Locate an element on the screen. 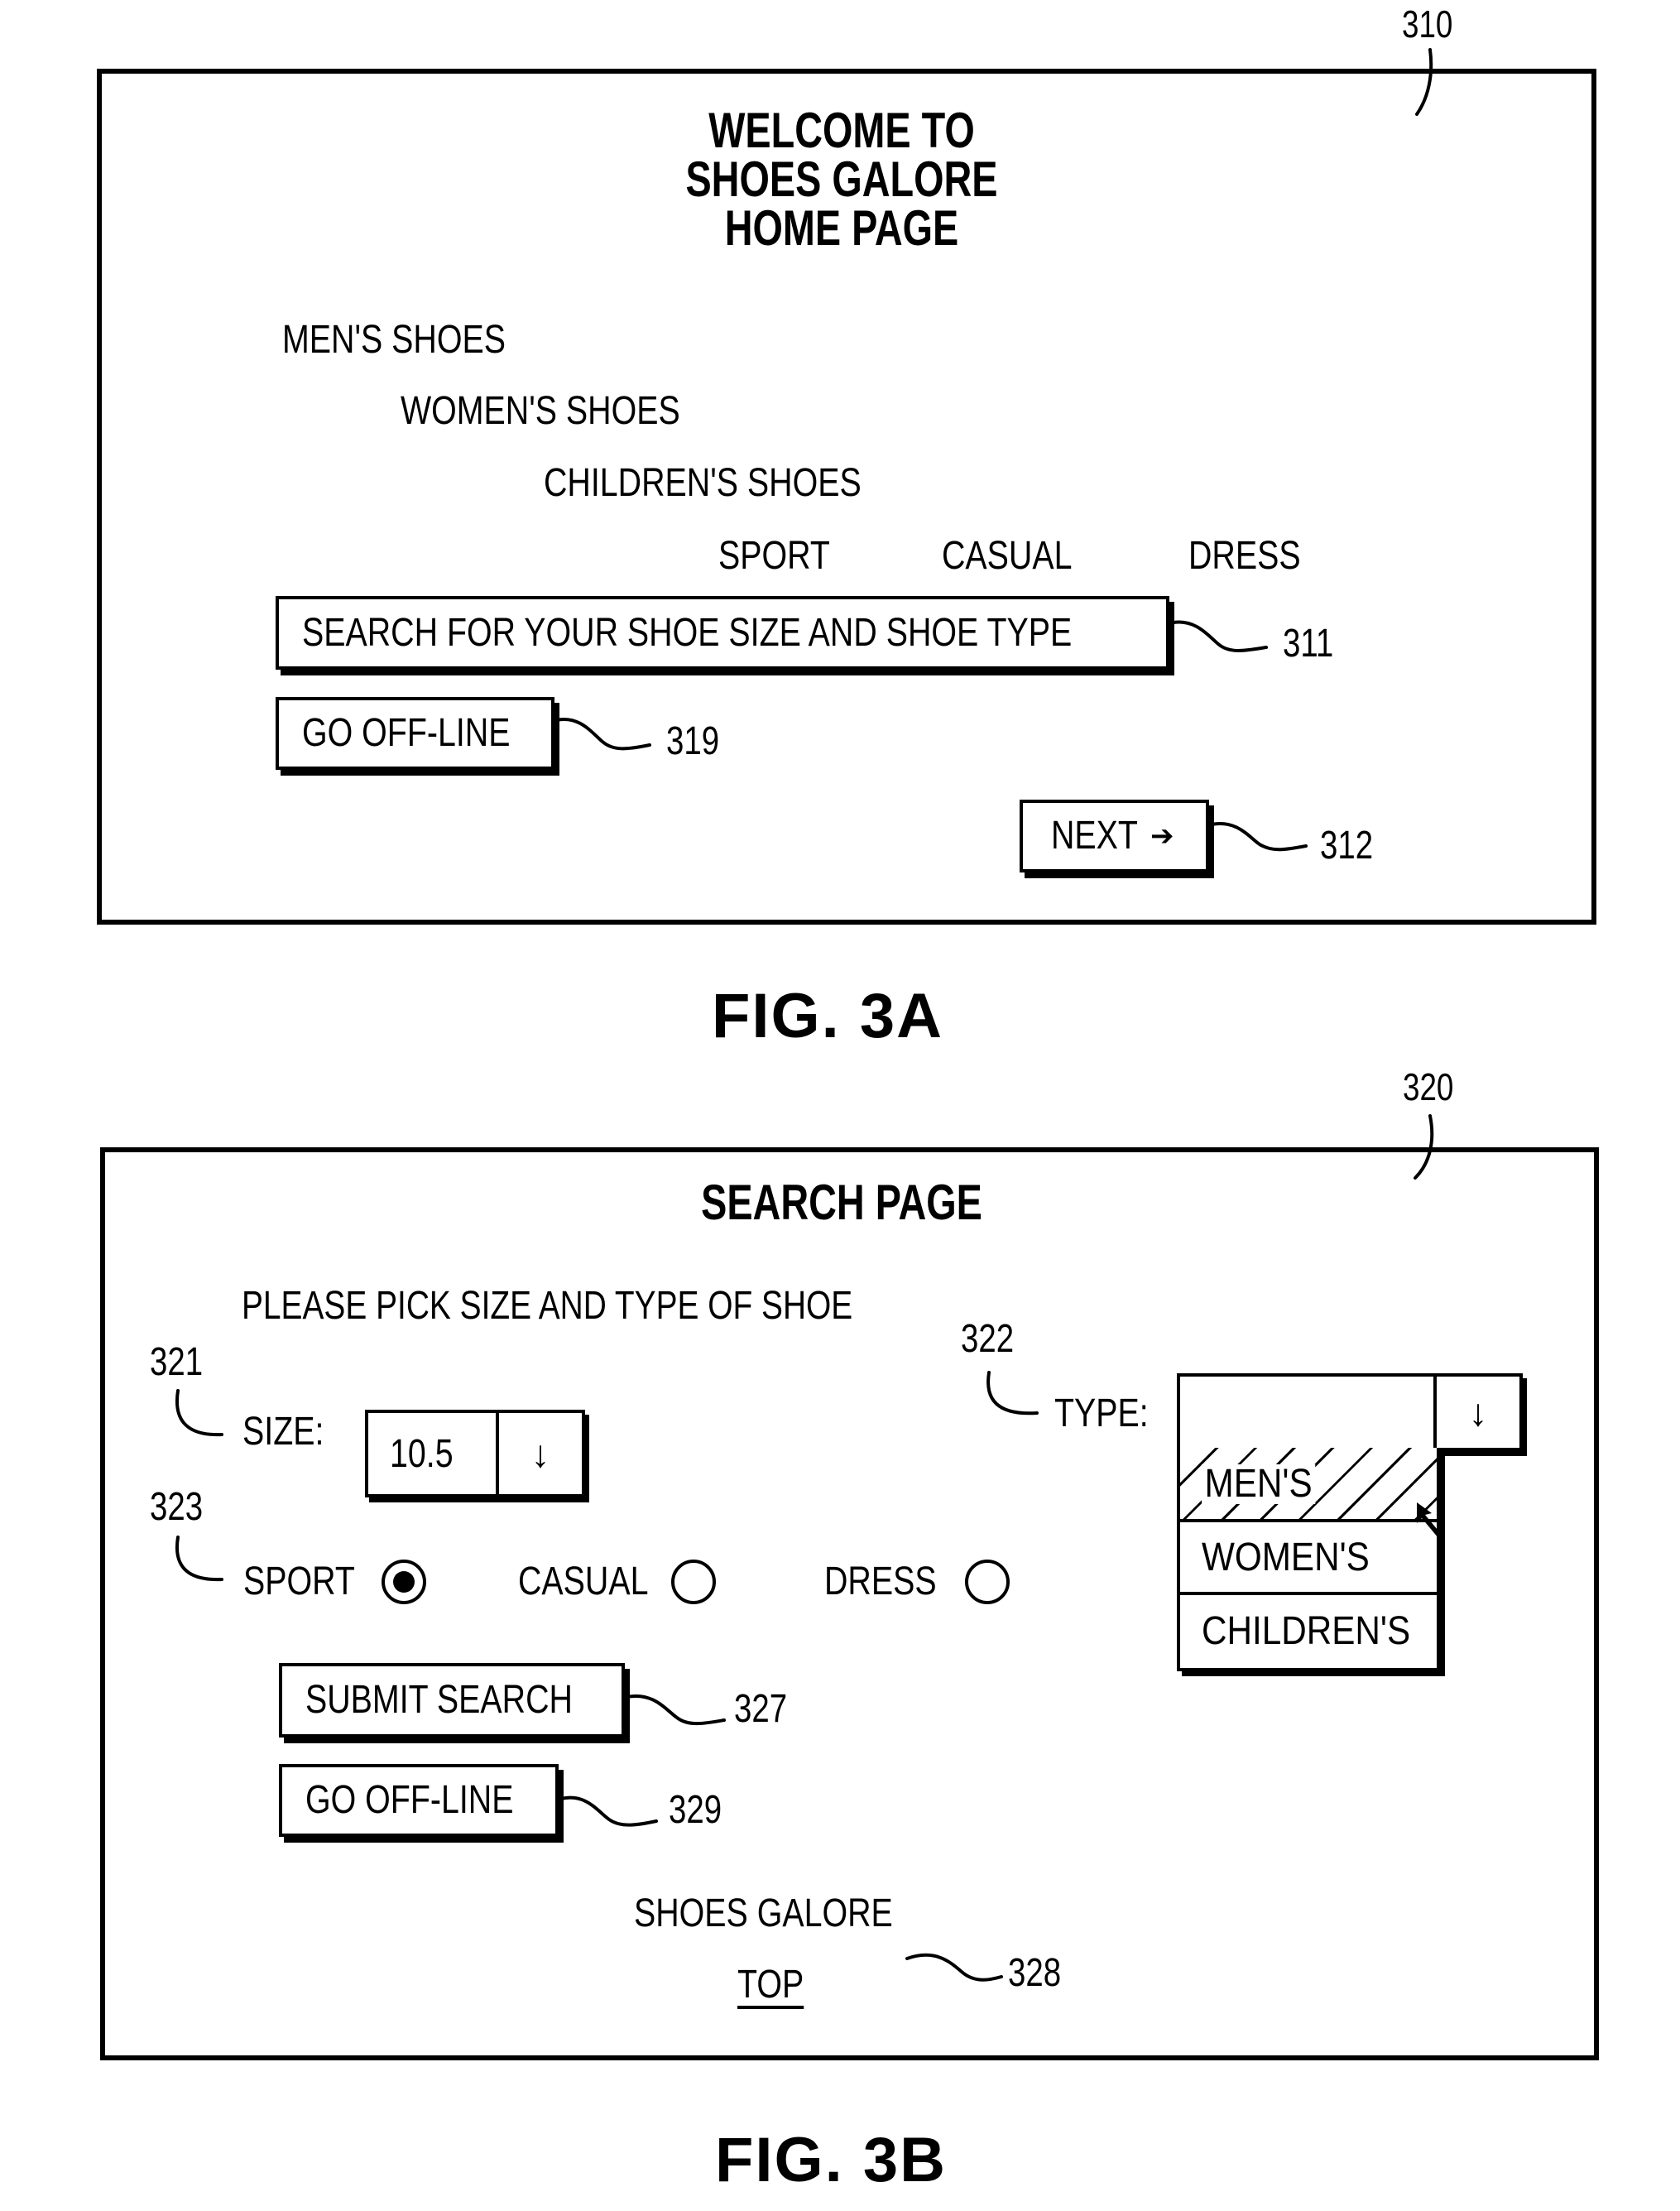  submit-search-button: SUBMIT SEARCH is located at coordinates (452, 1700).